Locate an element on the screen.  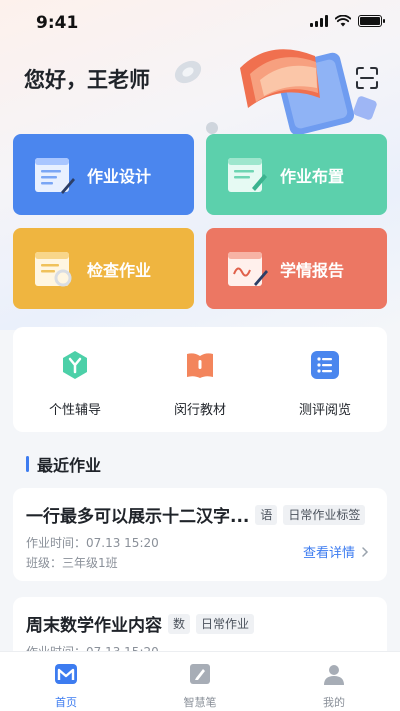
homework-title-row: 周末数学作业内容 数 日常作业 is located at coordinates (140, 623).